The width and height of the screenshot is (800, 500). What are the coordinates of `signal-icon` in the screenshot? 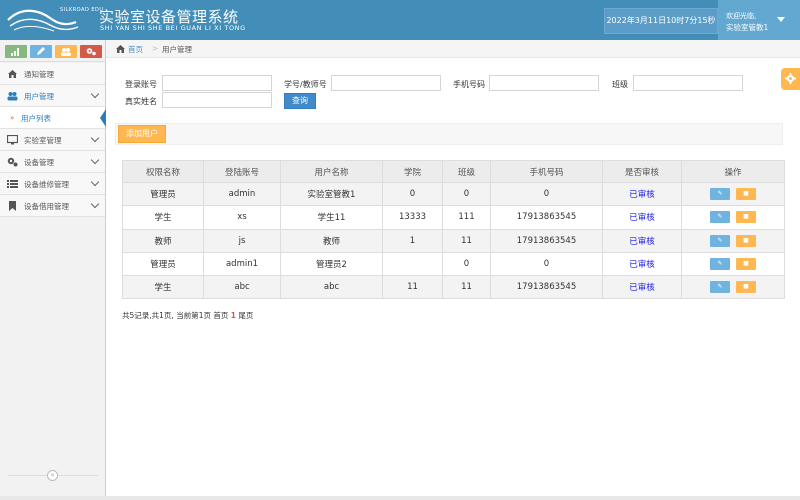 It's located at (15, 52).